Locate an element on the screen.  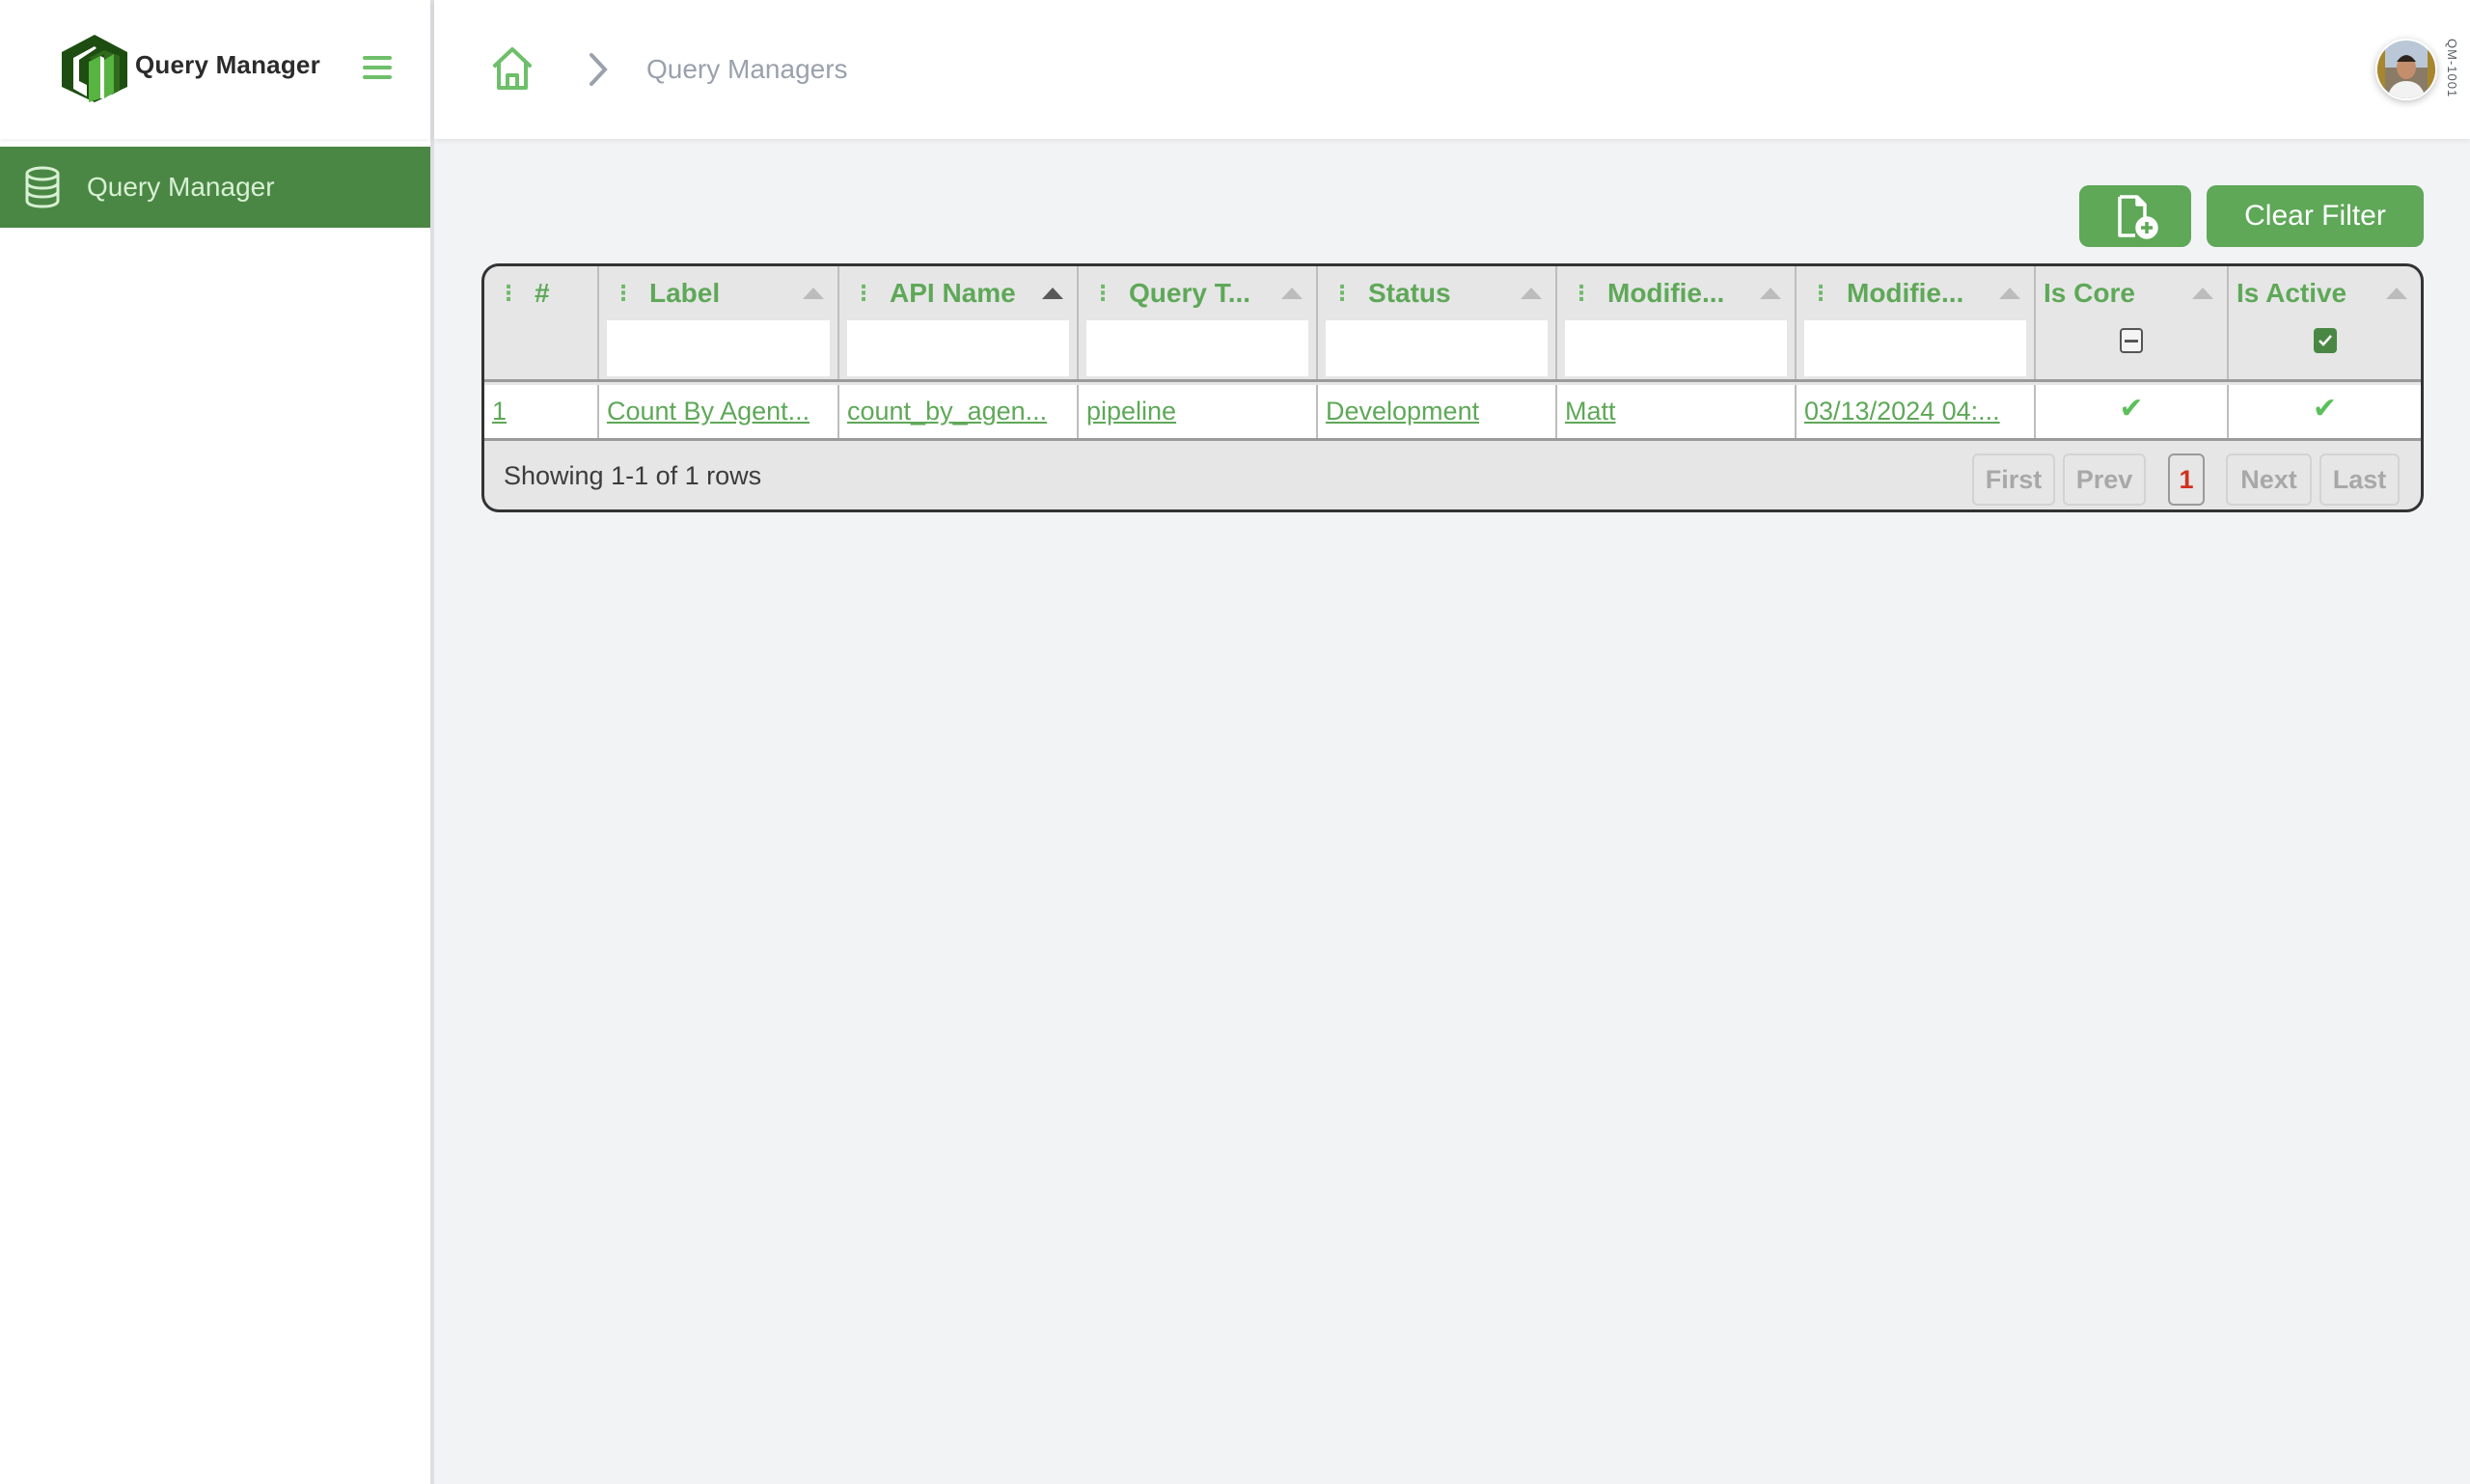
current-page-button: 1 is located at coordinates (2186, 479).